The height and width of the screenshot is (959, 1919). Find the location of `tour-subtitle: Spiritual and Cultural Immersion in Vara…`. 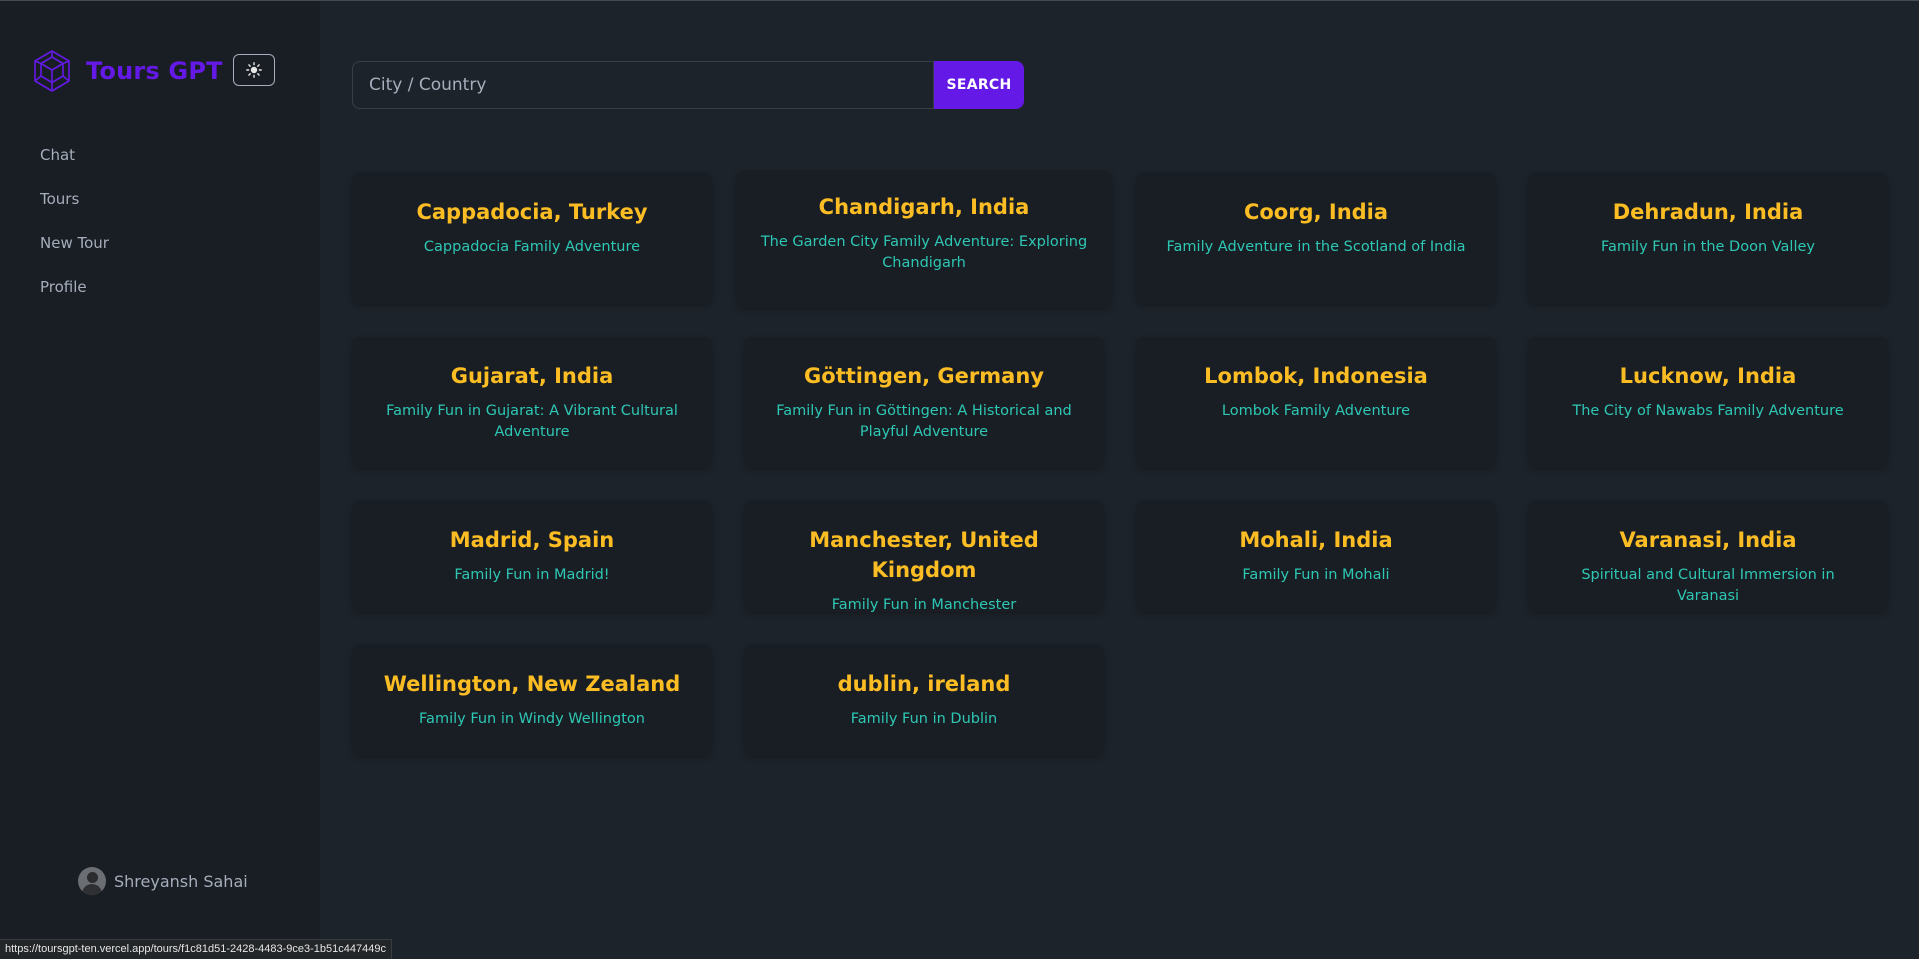

tour-subtitle: Spiritual and Cultural Immersion in Vara… is located at coordinates (1708, 585).